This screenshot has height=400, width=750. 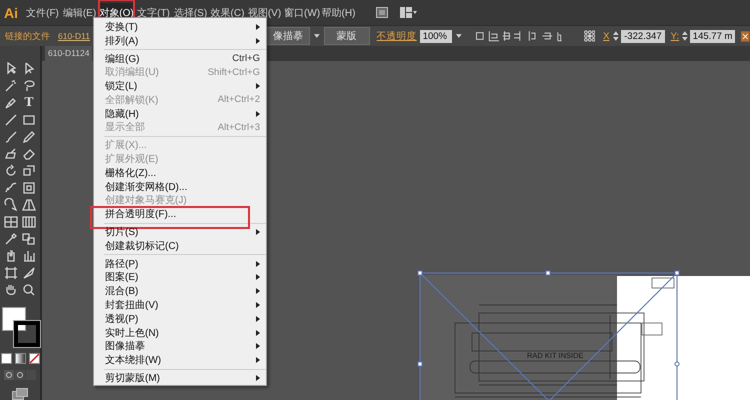 What do you see at coordinates (180, 378) in the screenshot?
I see `menu-item: 剪切蒙版(M)` at bounding box center [180, 378].